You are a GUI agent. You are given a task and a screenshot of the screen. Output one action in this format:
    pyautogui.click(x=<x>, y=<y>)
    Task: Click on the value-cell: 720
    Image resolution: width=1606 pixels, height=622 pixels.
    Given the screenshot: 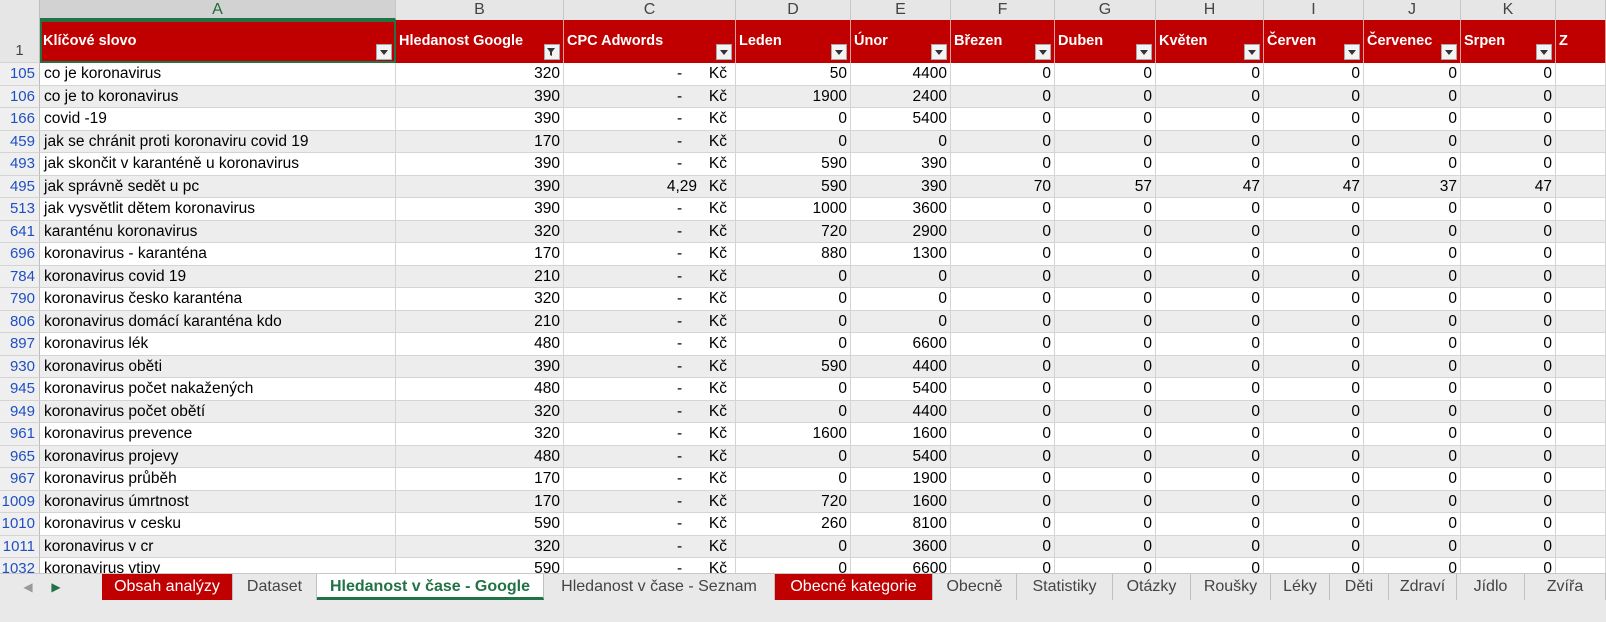 What is the action you would take?
    pyautogui.click(x=793, y=501)
    